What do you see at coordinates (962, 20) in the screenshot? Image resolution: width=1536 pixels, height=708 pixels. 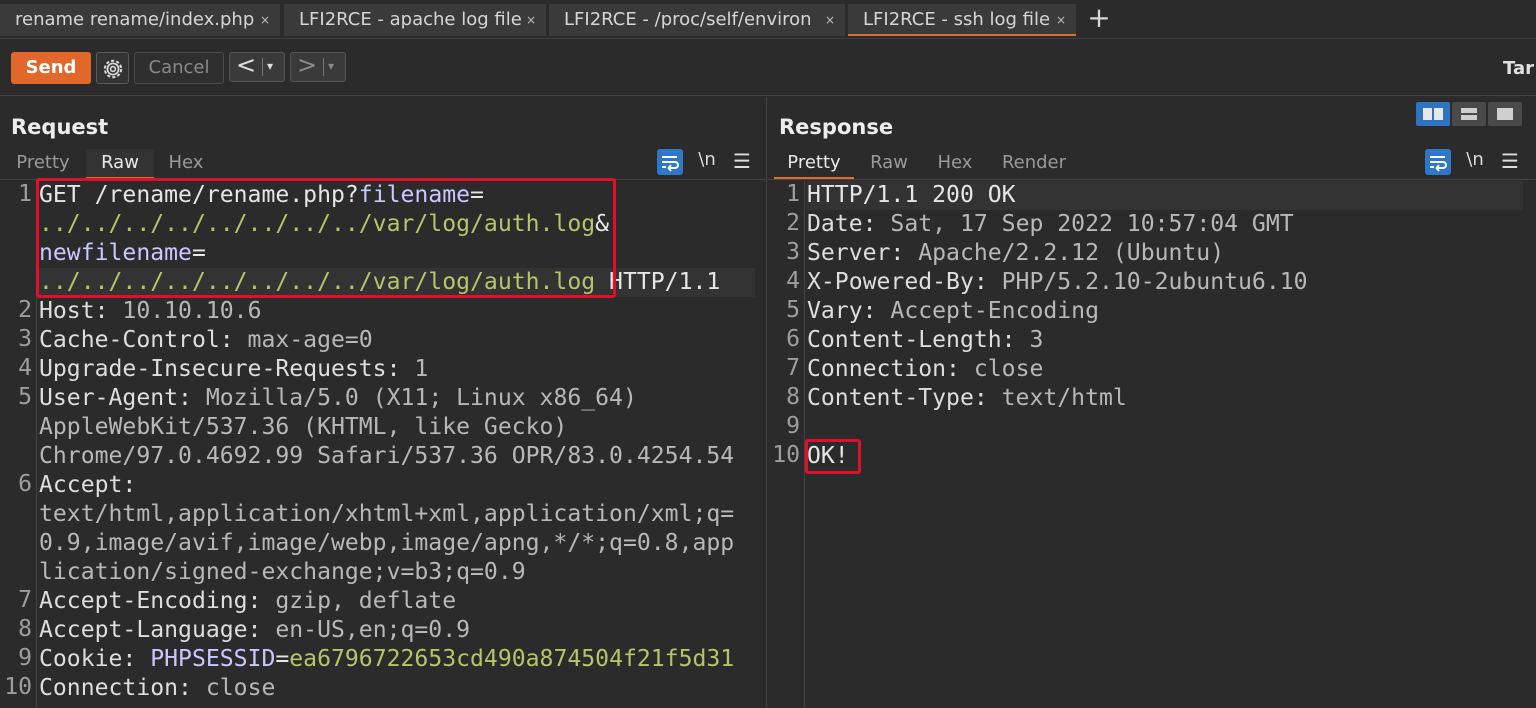 I see `tab-ssh-log: LFI2RCE - ssh log file ×` at bounding box center [962, 20].